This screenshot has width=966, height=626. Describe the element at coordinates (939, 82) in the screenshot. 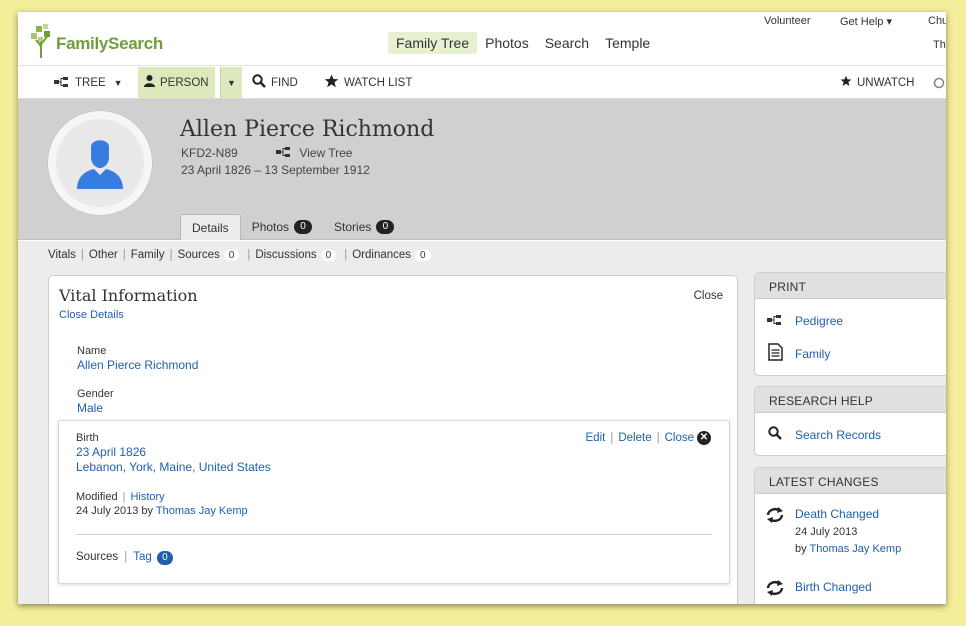

I see `settings-icon` at that location.